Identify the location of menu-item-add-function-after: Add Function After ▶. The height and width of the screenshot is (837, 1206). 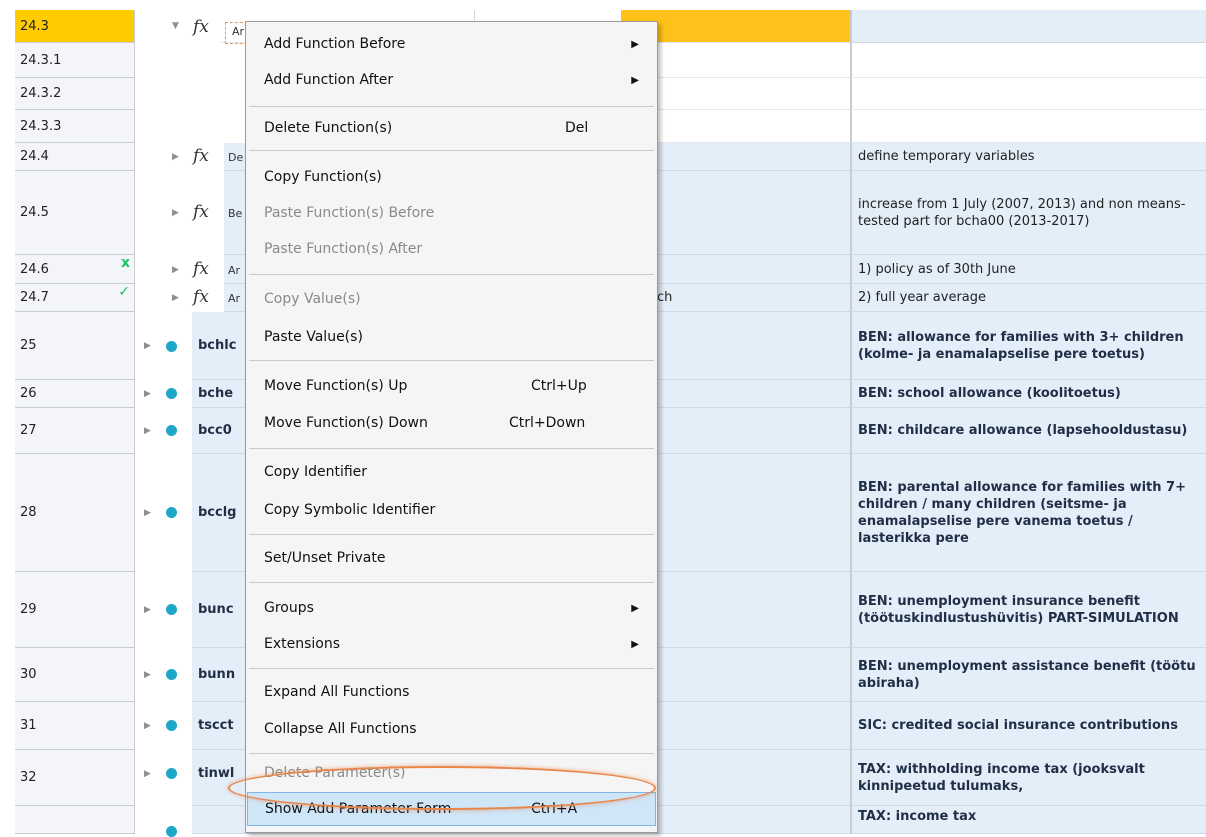
(451, 80).